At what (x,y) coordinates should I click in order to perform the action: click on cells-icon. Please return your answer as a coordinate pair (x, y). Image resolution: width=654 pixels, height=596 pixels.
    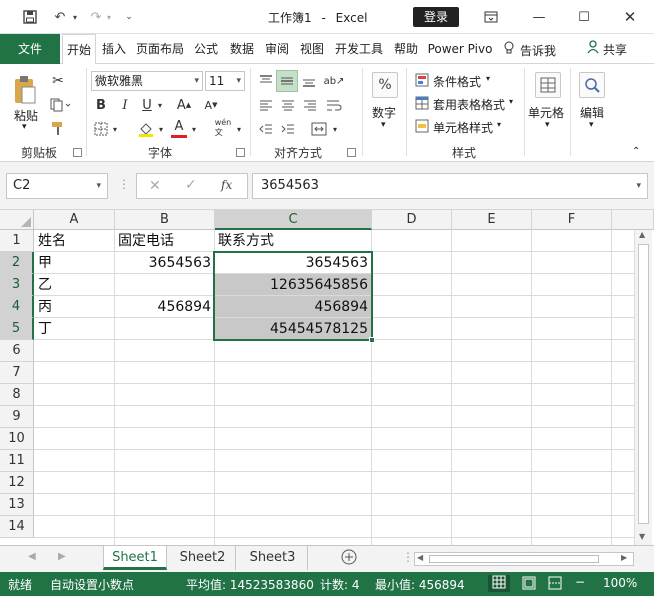
    Looking at the image, I should click on (548, 85).